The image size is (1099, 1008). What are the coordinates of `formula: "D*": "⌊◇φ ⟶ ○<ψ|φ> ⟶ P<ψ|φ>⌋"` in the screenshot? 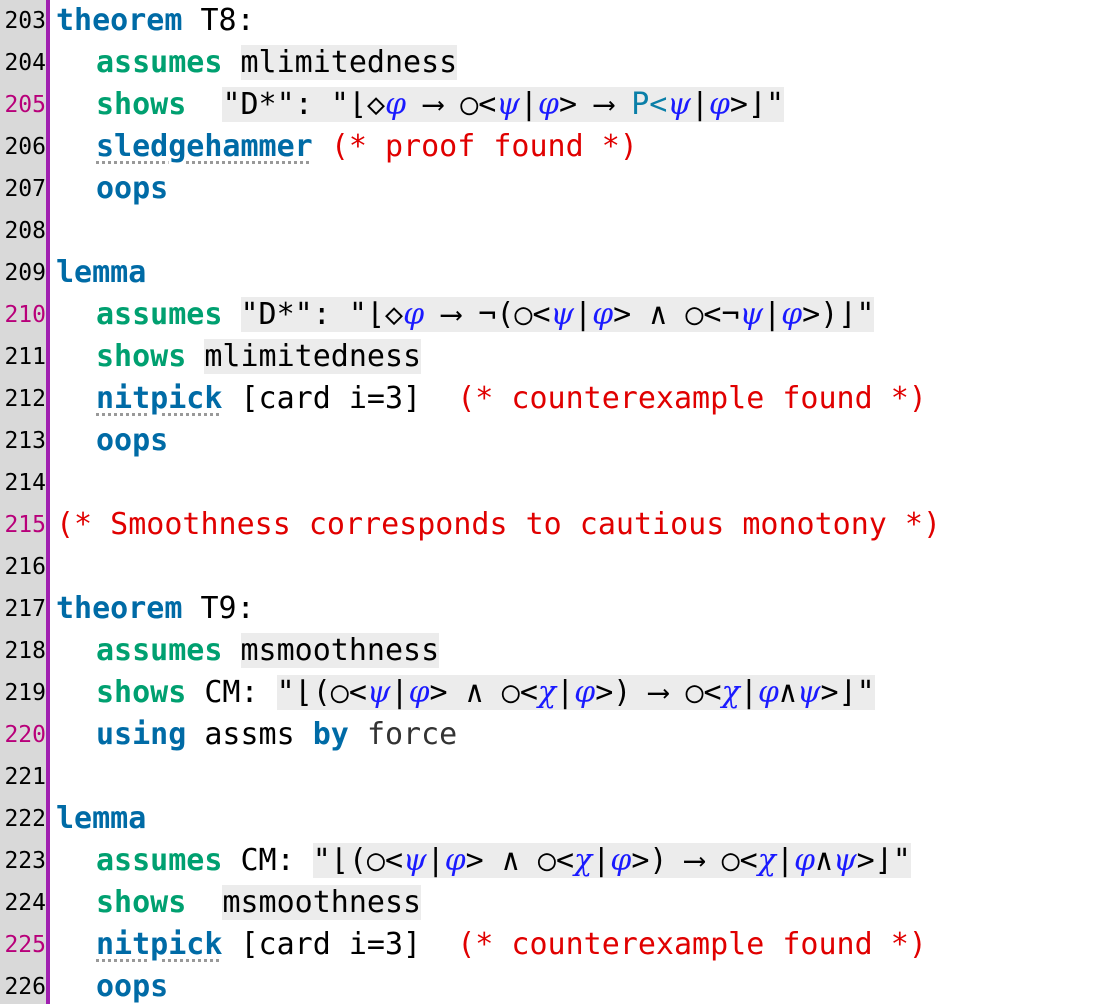 It's located at (503, 104).